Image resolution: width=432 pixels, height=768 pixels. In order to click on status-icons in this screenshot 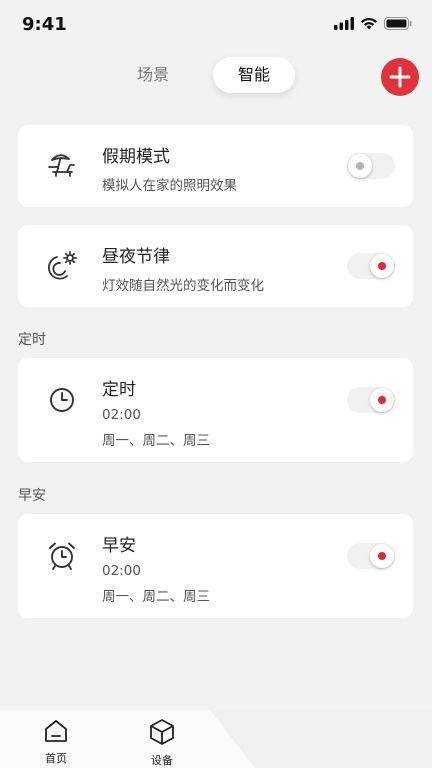, I will do `click(373, 23)`.